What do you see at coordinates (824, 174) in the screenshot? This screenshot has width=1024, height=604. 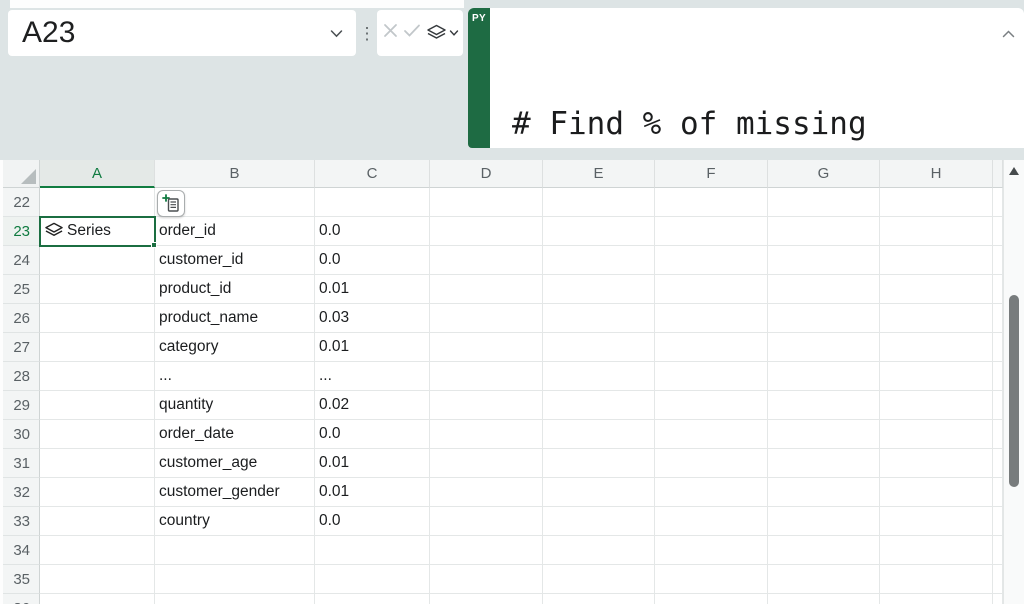 I see `column-header-G: G` at bounding box center [824, 174].